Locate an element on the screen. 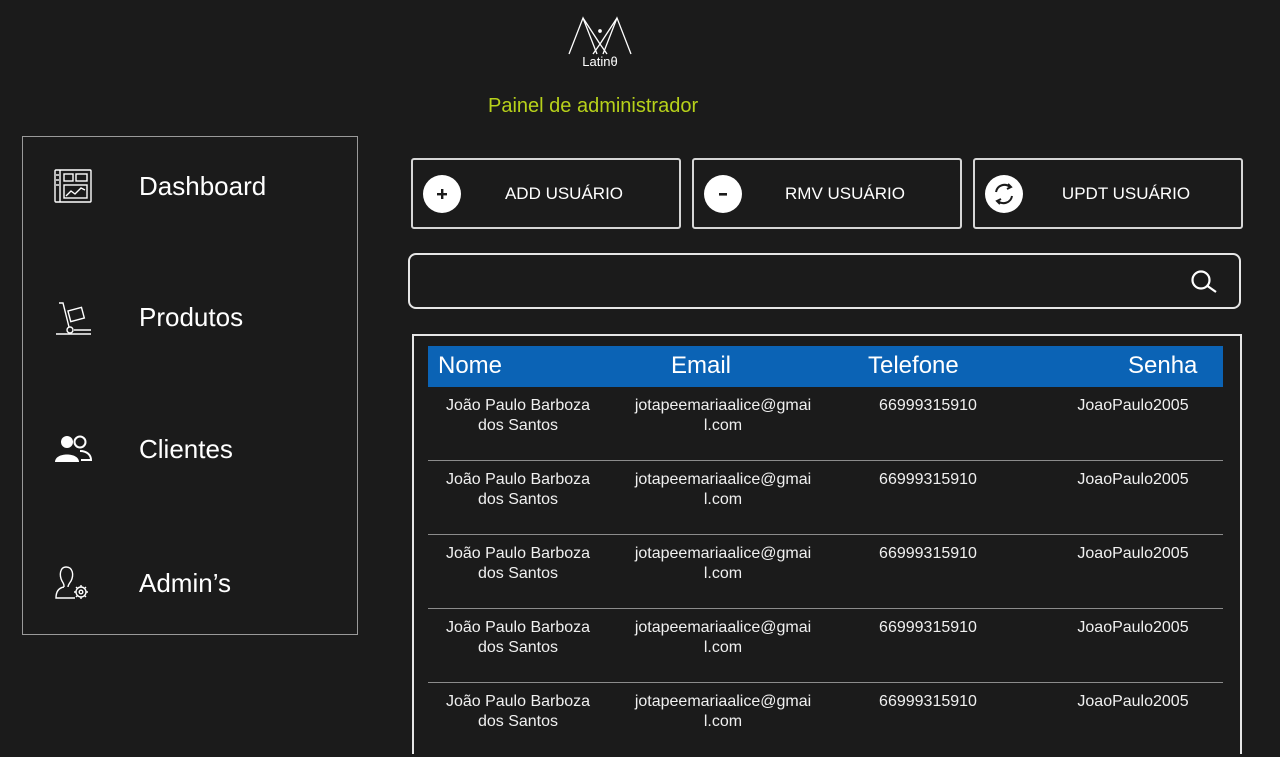 The image size is (1280, 757). column-header-password: Senha is located at coordinates (1162, 366).